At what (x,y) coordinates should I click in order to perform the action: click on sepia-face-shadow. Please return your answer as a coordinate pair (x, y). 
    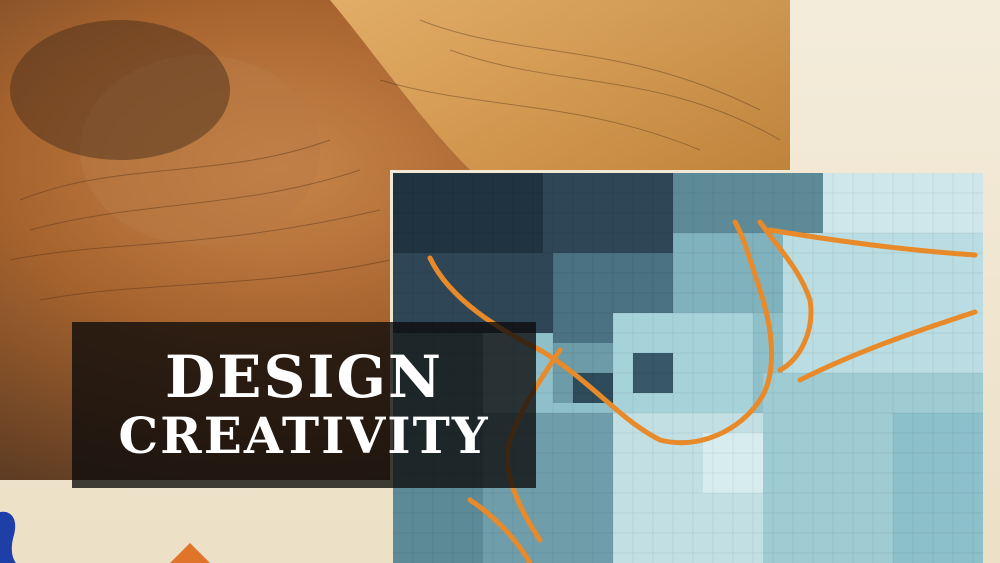
    Looking at the image, I should click on (120, 90).